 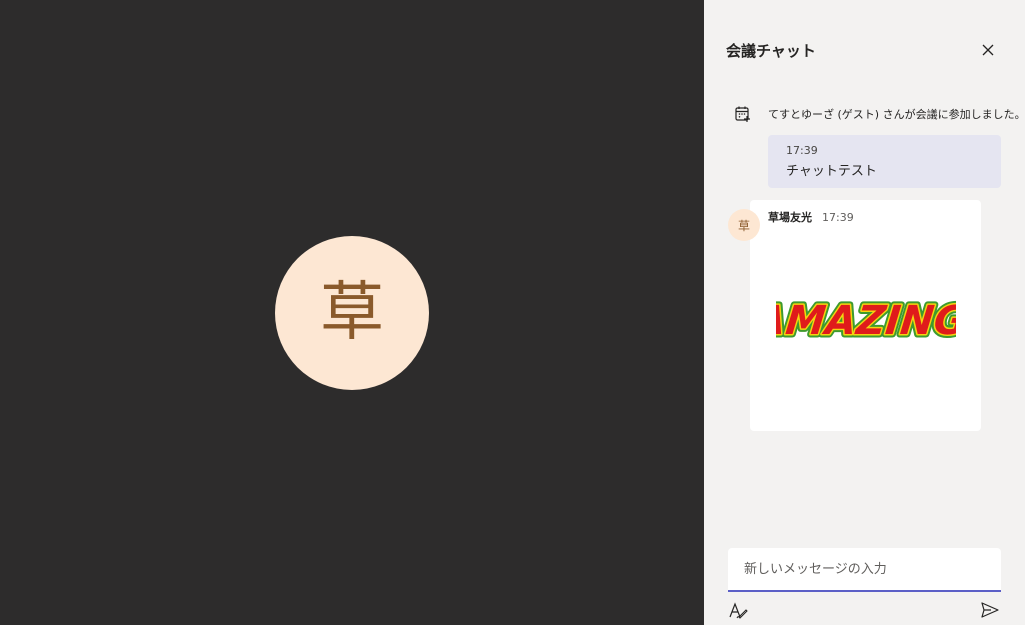 What do you see at coordinates (896, 114) in the screenshot?
I see `system-message-text: てすとゆーざ (ゲスト) さんが会議に参加しました。` at bounding box center [896, 114].